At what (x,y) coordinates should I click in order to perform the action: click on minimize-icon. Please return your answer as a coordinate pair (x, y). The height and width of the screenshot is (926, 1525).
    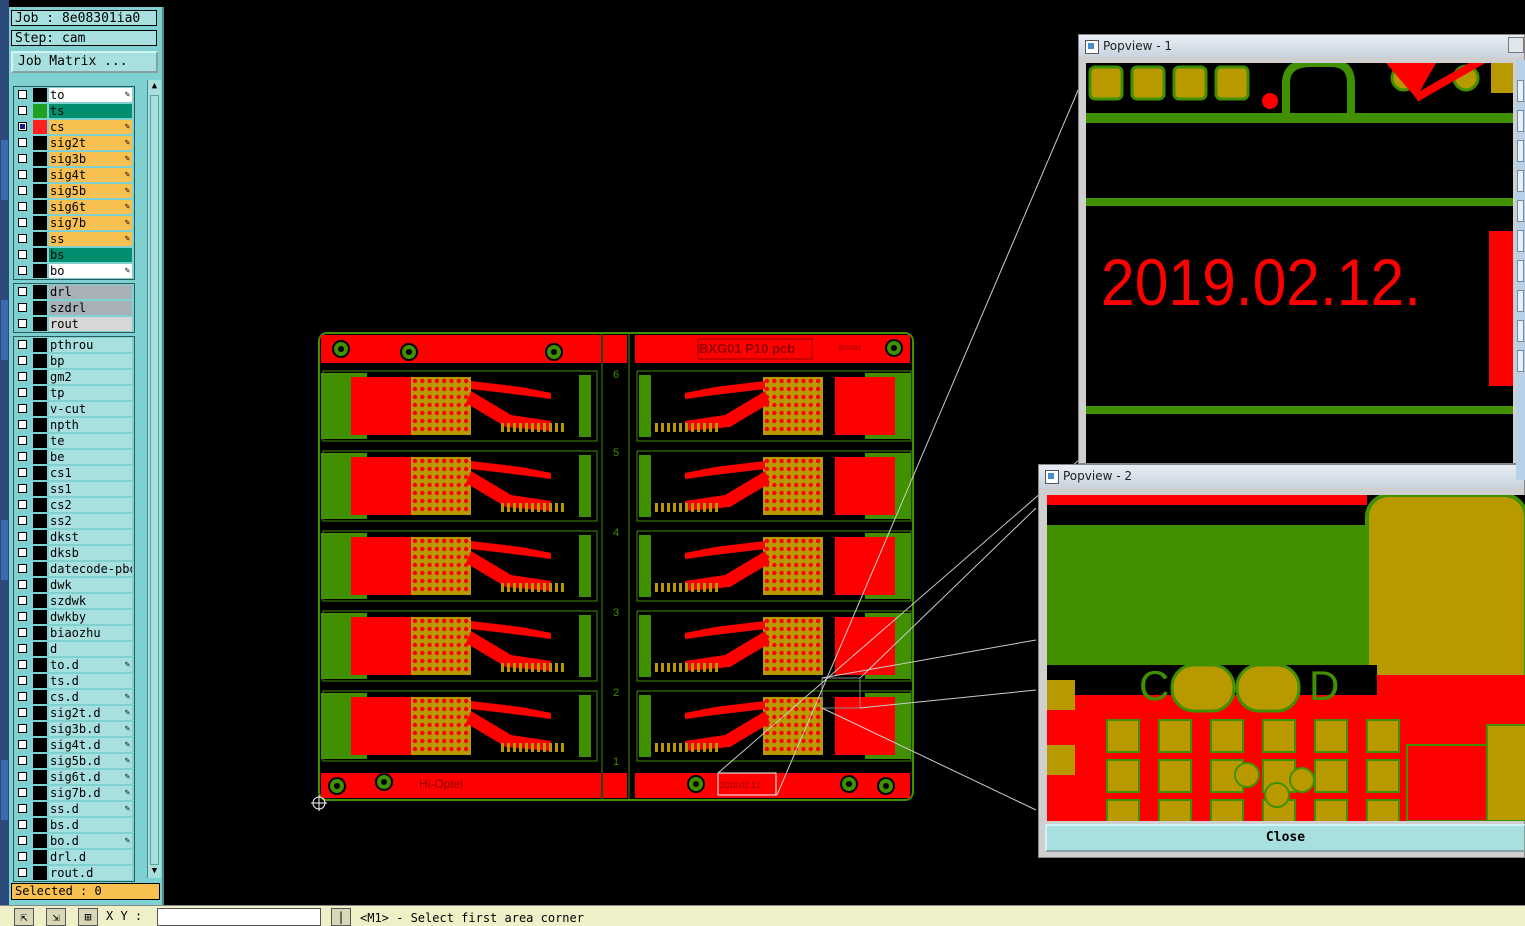
    Looking at the image, I should click on (1516, 45).